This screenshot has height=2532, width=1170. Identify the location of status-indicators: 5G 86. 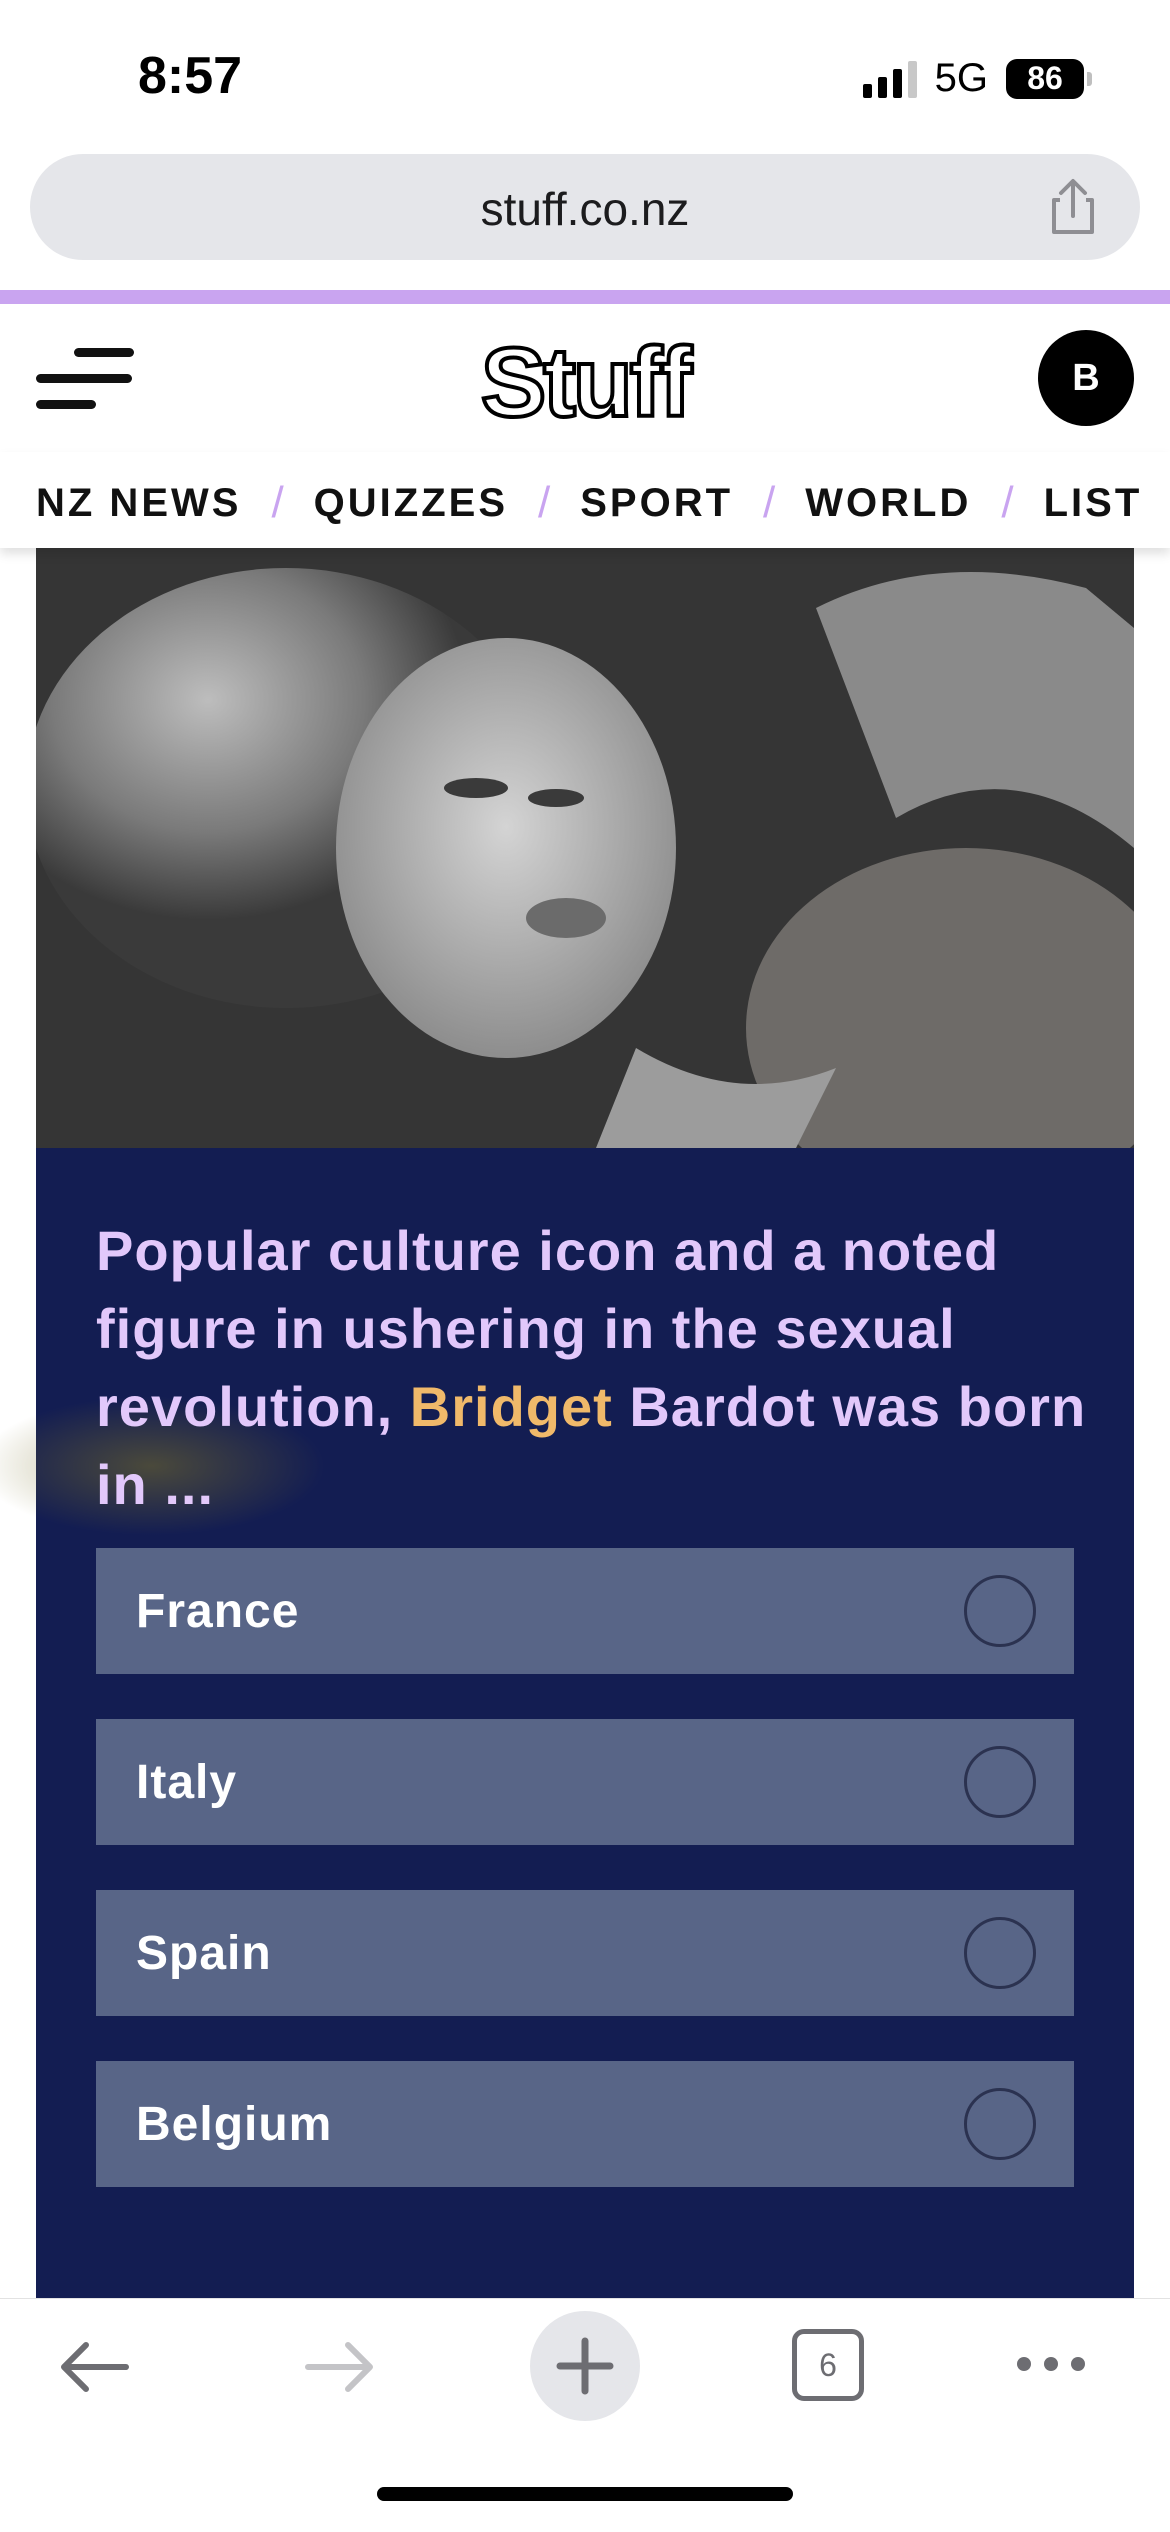
(977, 78).